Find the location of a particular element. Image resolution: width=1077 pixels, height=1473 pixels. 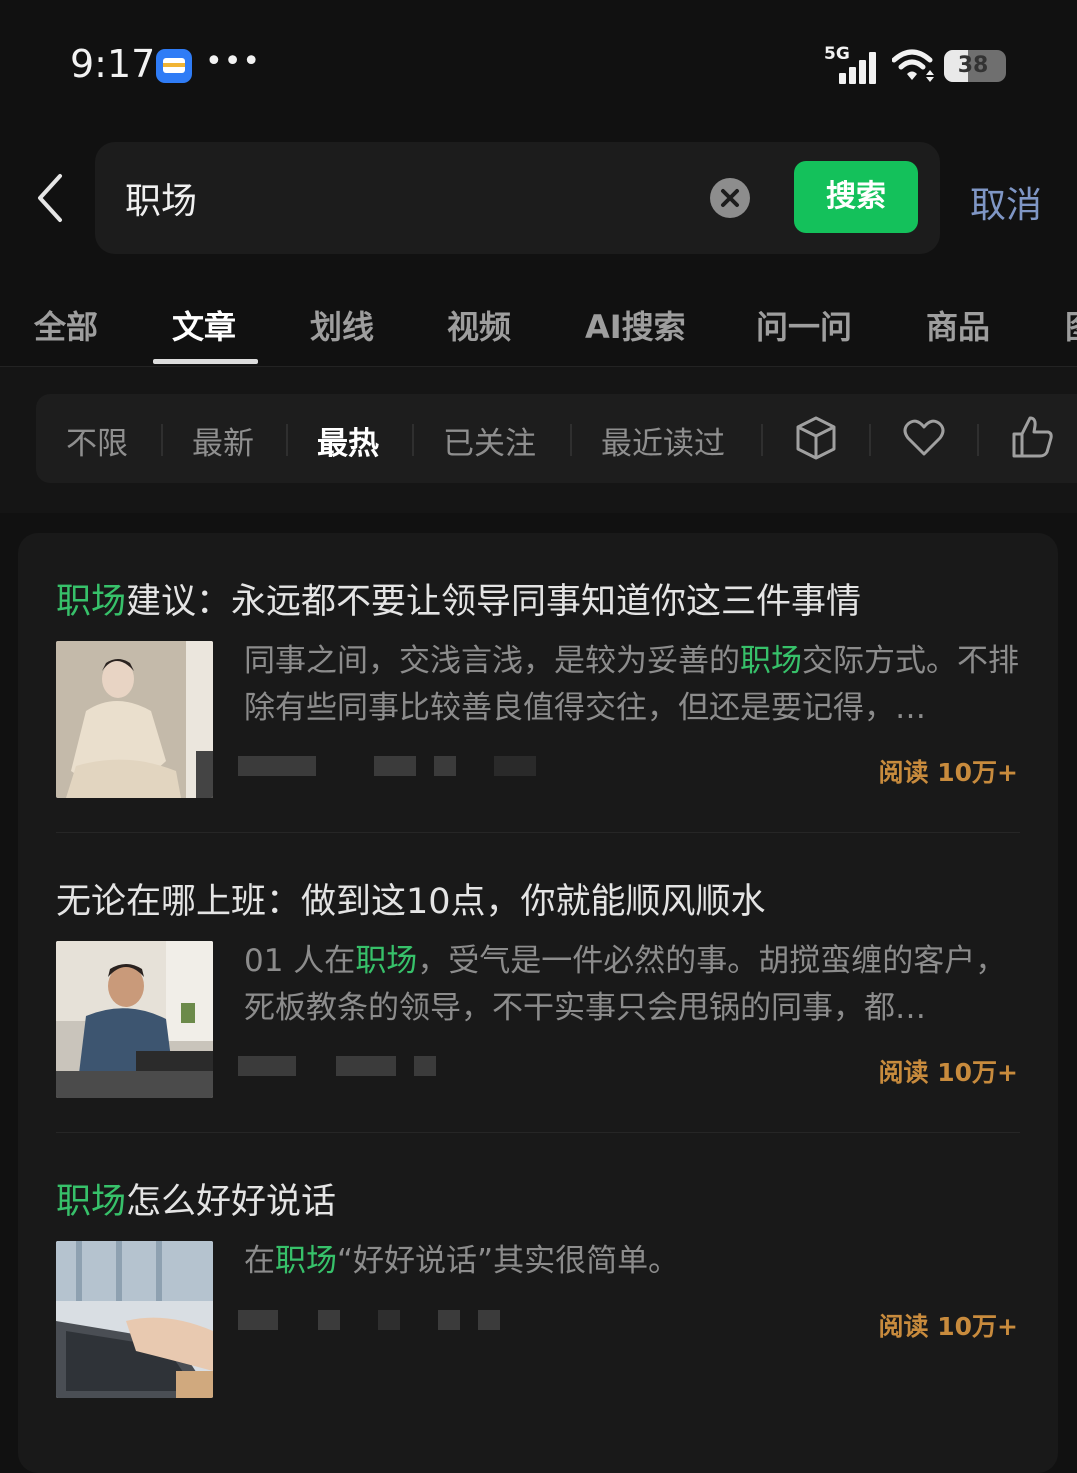

signal-icon: 5G is located at coordinates (853, 64).